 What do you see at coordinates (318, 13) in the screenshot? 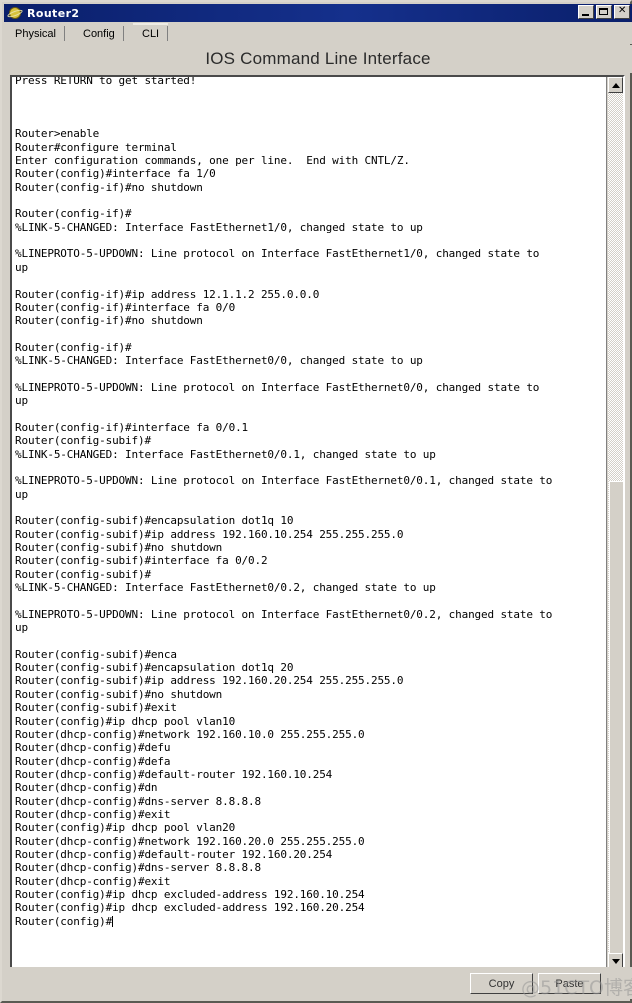
I see `window-titlebar: Router2 ✕` at bounding box center [318, 13].